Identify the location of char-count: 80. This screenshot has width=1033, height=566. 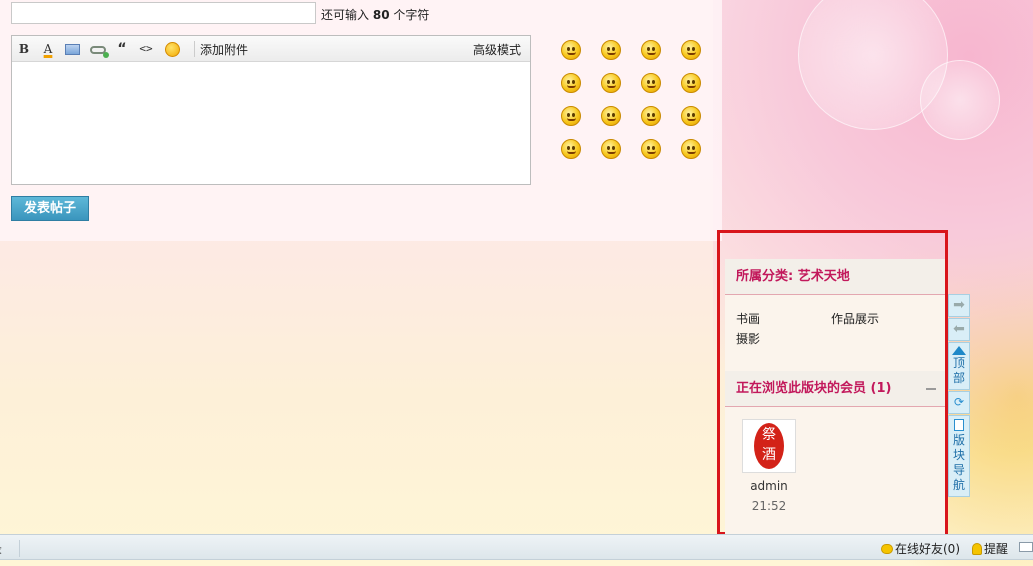
(381, 15).